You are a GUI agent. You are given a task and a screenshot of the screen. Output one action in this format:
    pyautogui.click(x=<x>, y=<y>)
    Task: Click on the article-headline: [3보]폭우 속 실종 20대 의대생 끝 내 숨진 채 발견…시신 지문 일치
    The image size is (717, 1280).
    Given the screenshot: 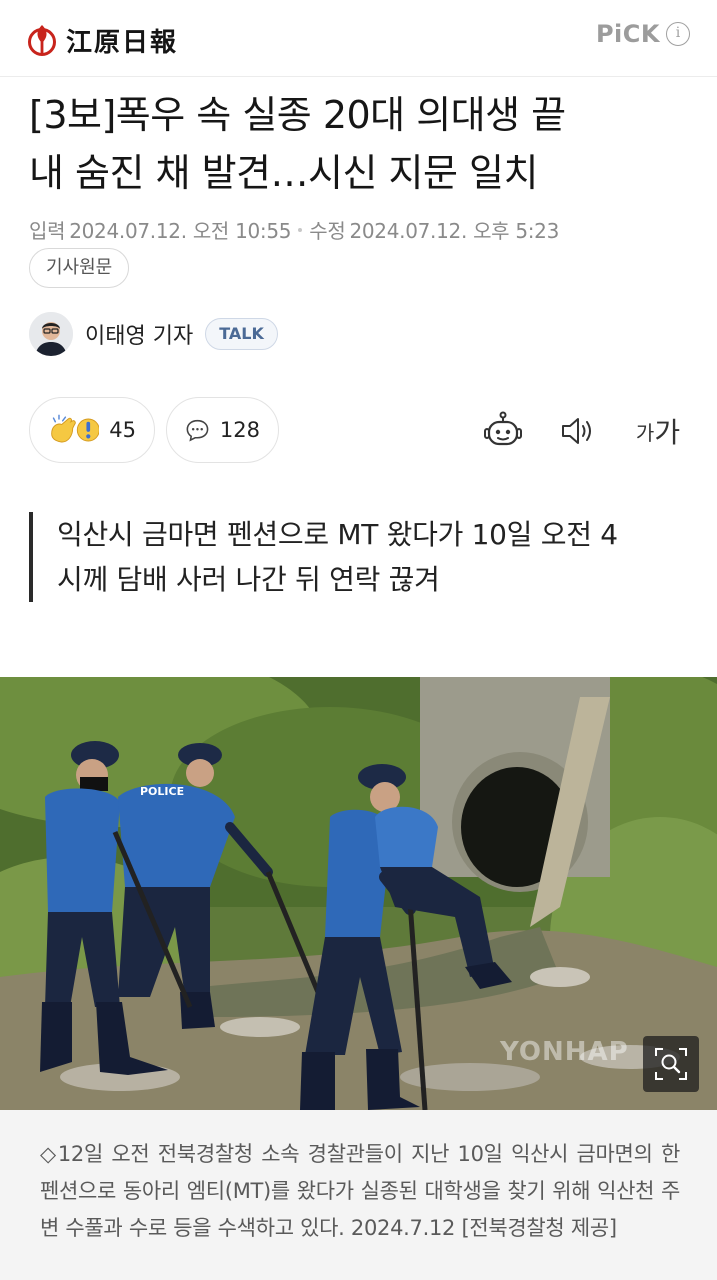 What is the action you would take?
    pyautogui.click(x=359, y=144)
    